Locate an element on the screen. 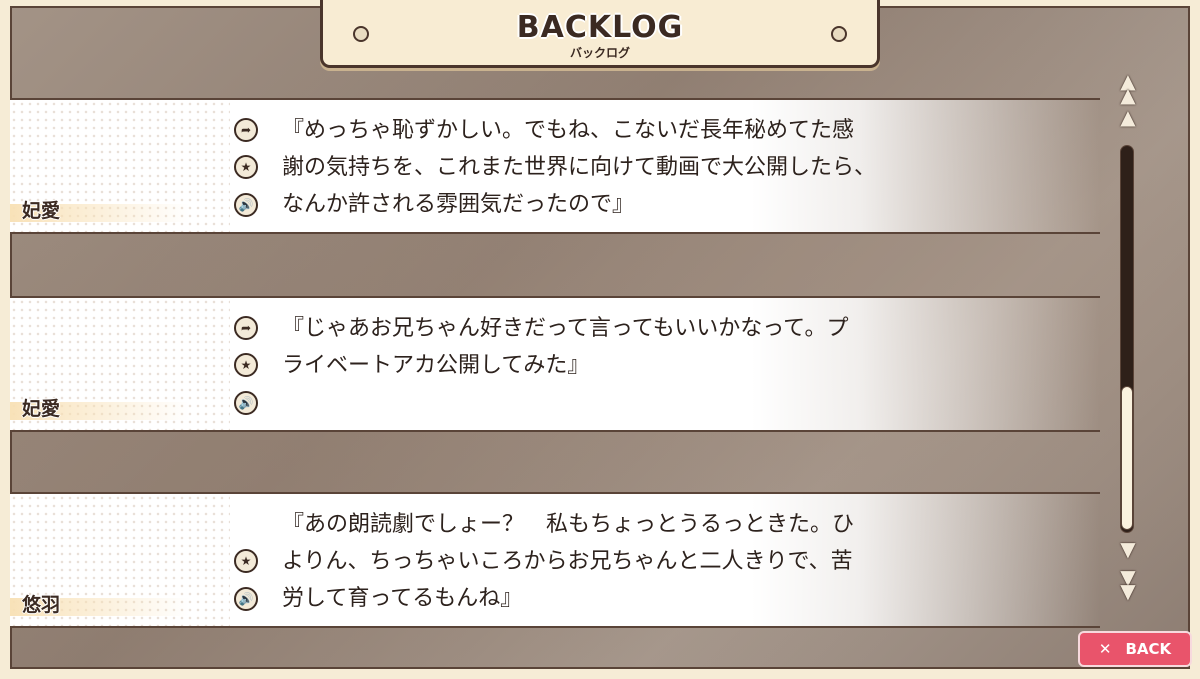  scroll-up-icon: ▲ is located at coordinates (1128, 117).